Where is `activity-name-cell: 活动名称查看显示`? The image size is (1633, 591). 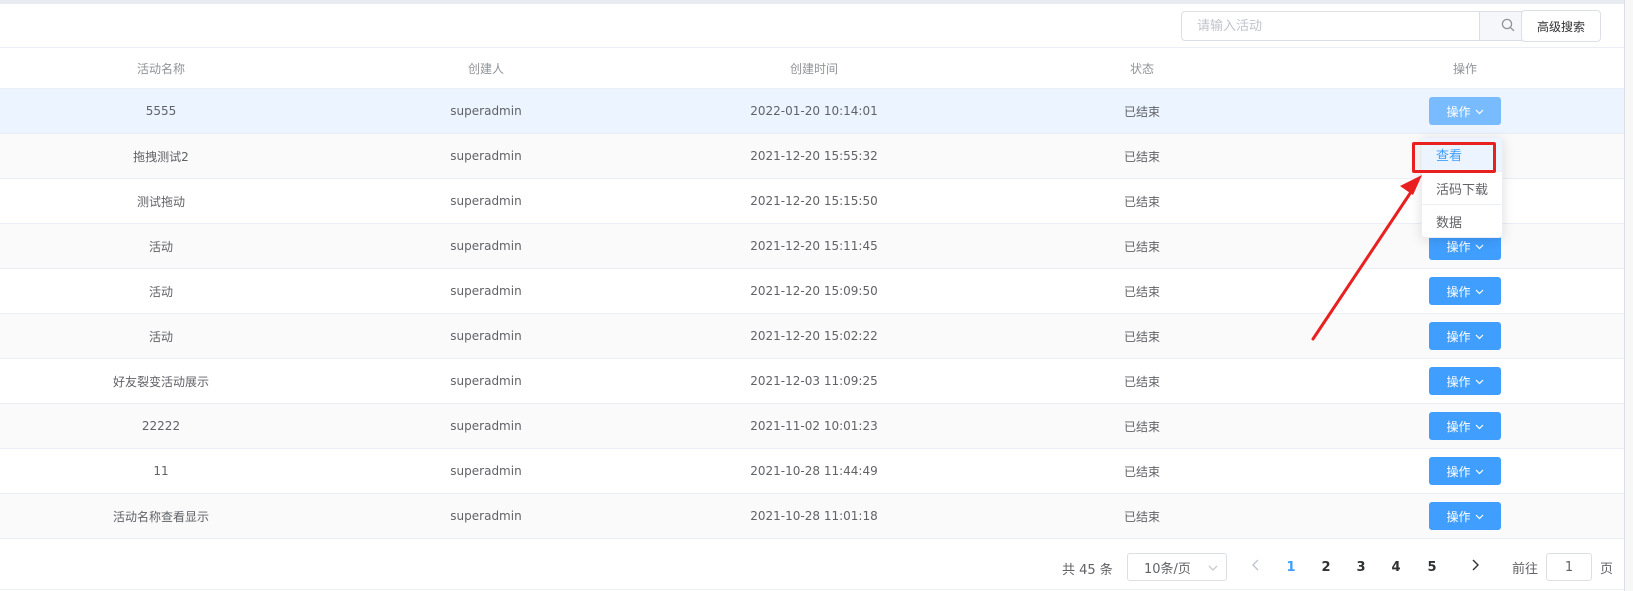
activity-name-cell: 活动名称查看显示 is located at coordinates (160, 516).